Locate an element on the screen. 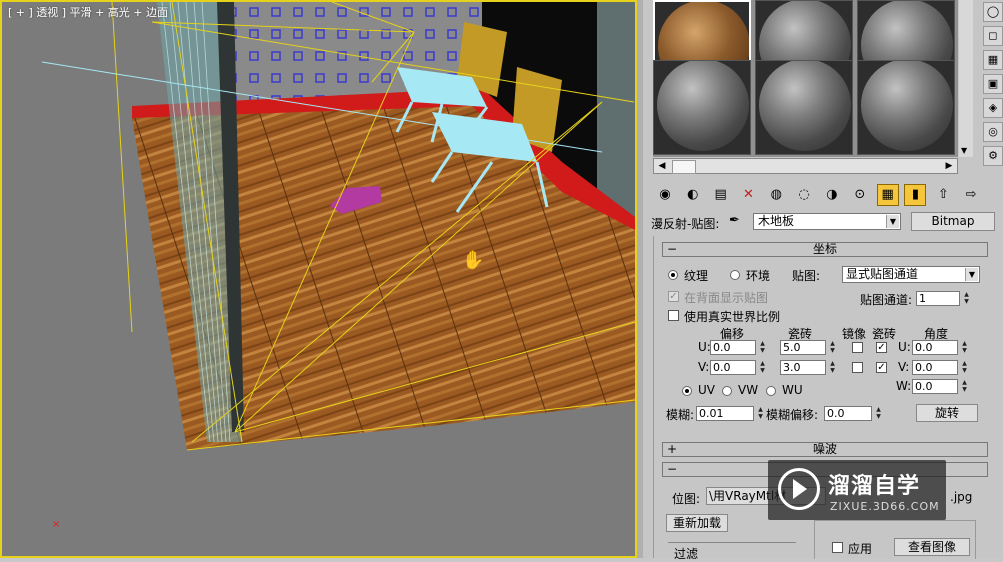 The width and height of the screenshot is (1003, 562). v-angle-spinner: ▲ ▼ is located at coordinates (964, 367).